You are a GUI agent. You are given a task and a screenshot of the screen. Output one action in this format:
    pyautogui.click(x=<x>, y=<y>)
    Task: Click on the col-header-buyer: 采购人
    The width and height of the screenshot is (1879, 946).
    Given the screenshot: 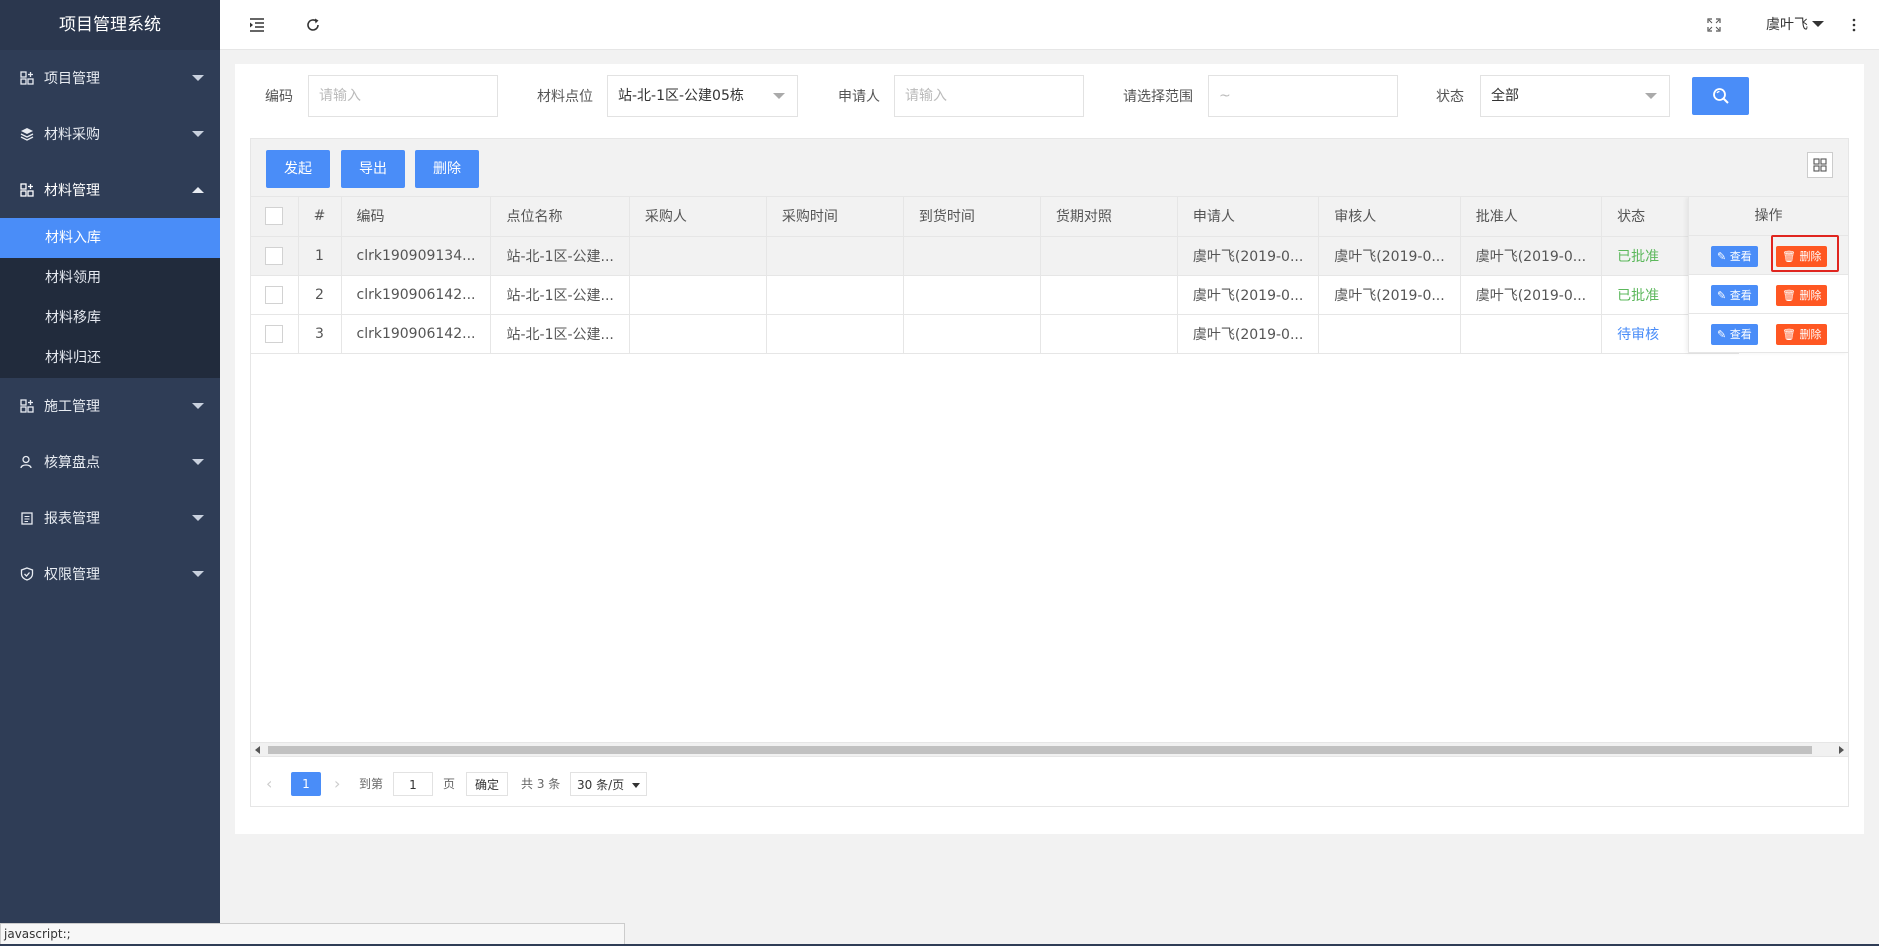 What is the action you would take?
    pyautogui.click(x=698, y=217)
    